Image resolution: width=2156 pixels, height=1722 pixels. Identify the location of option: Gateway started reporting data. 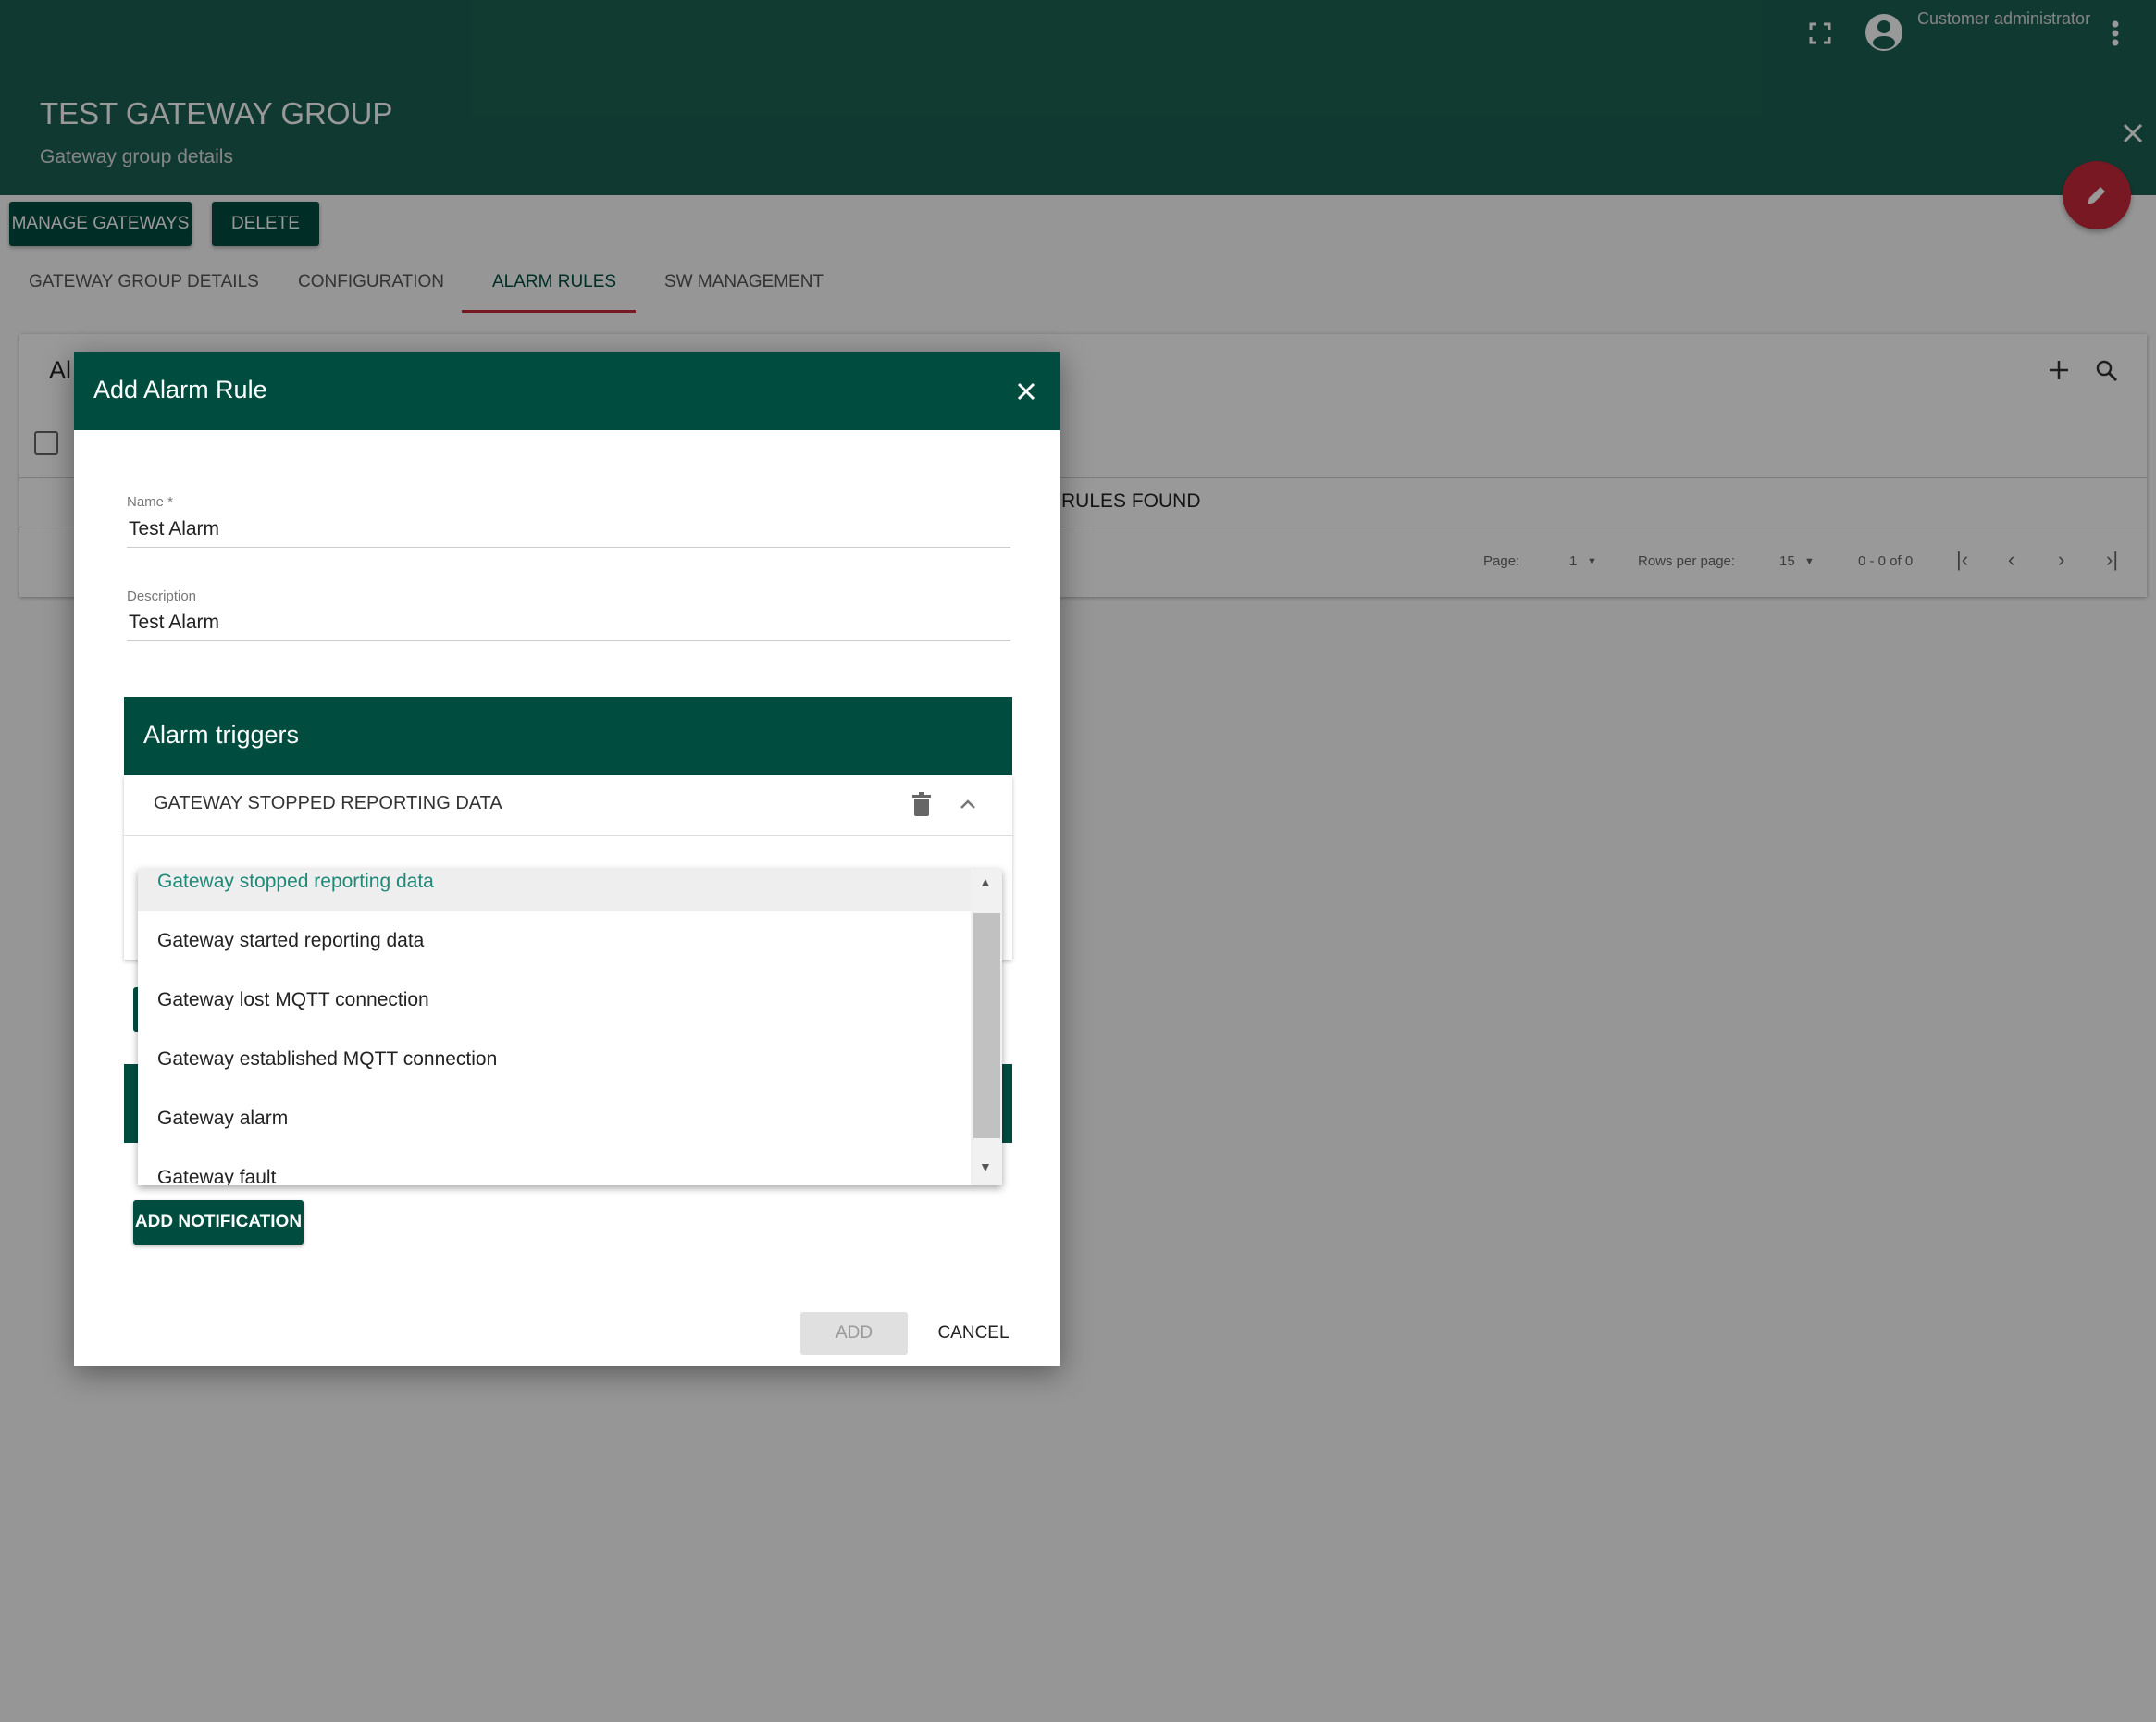
(290, 941).